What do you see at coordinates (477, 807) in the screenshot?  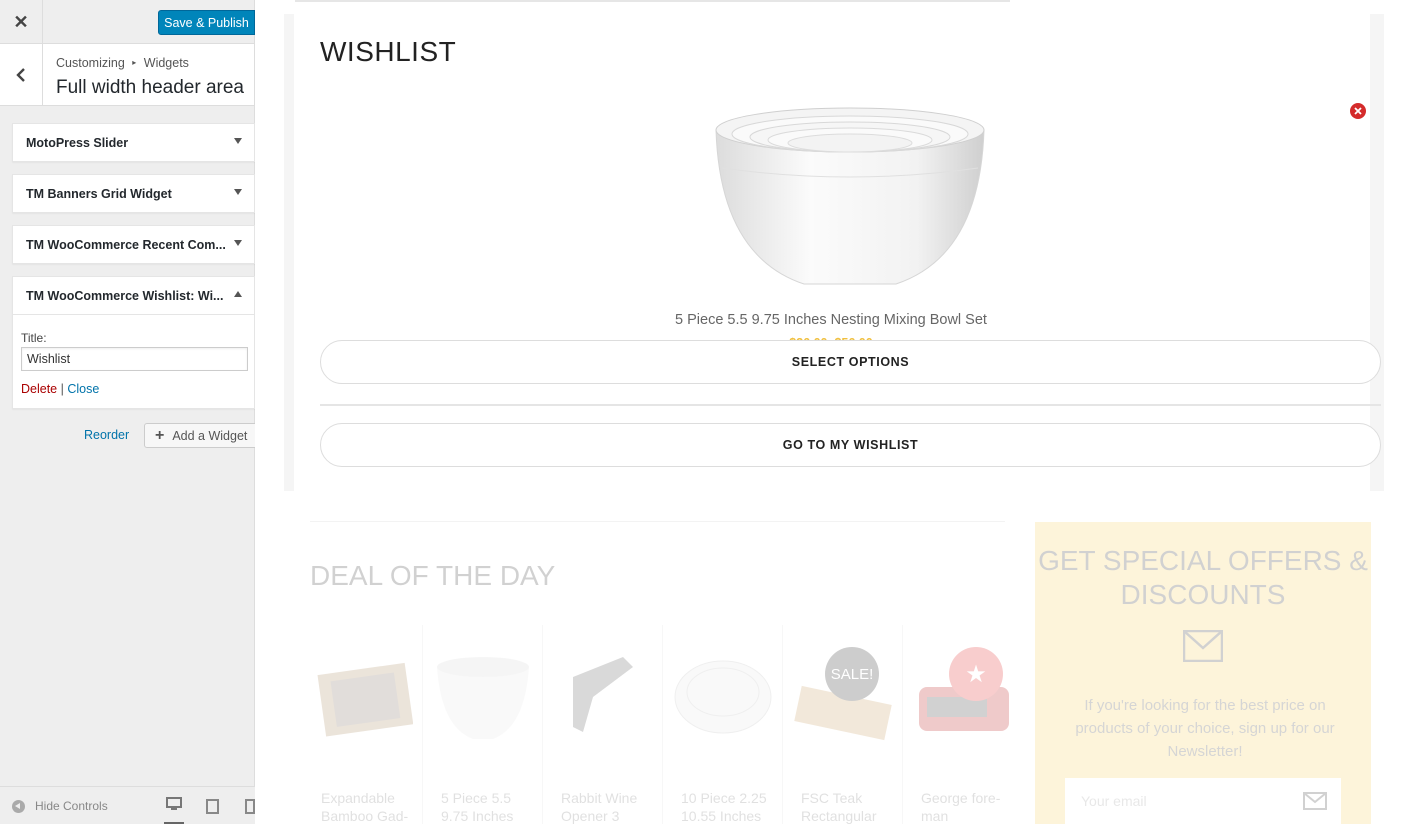 I see `deal-item-name: 5 Piece 5.5 9.75 Inches` at bounding box center [477, 807].